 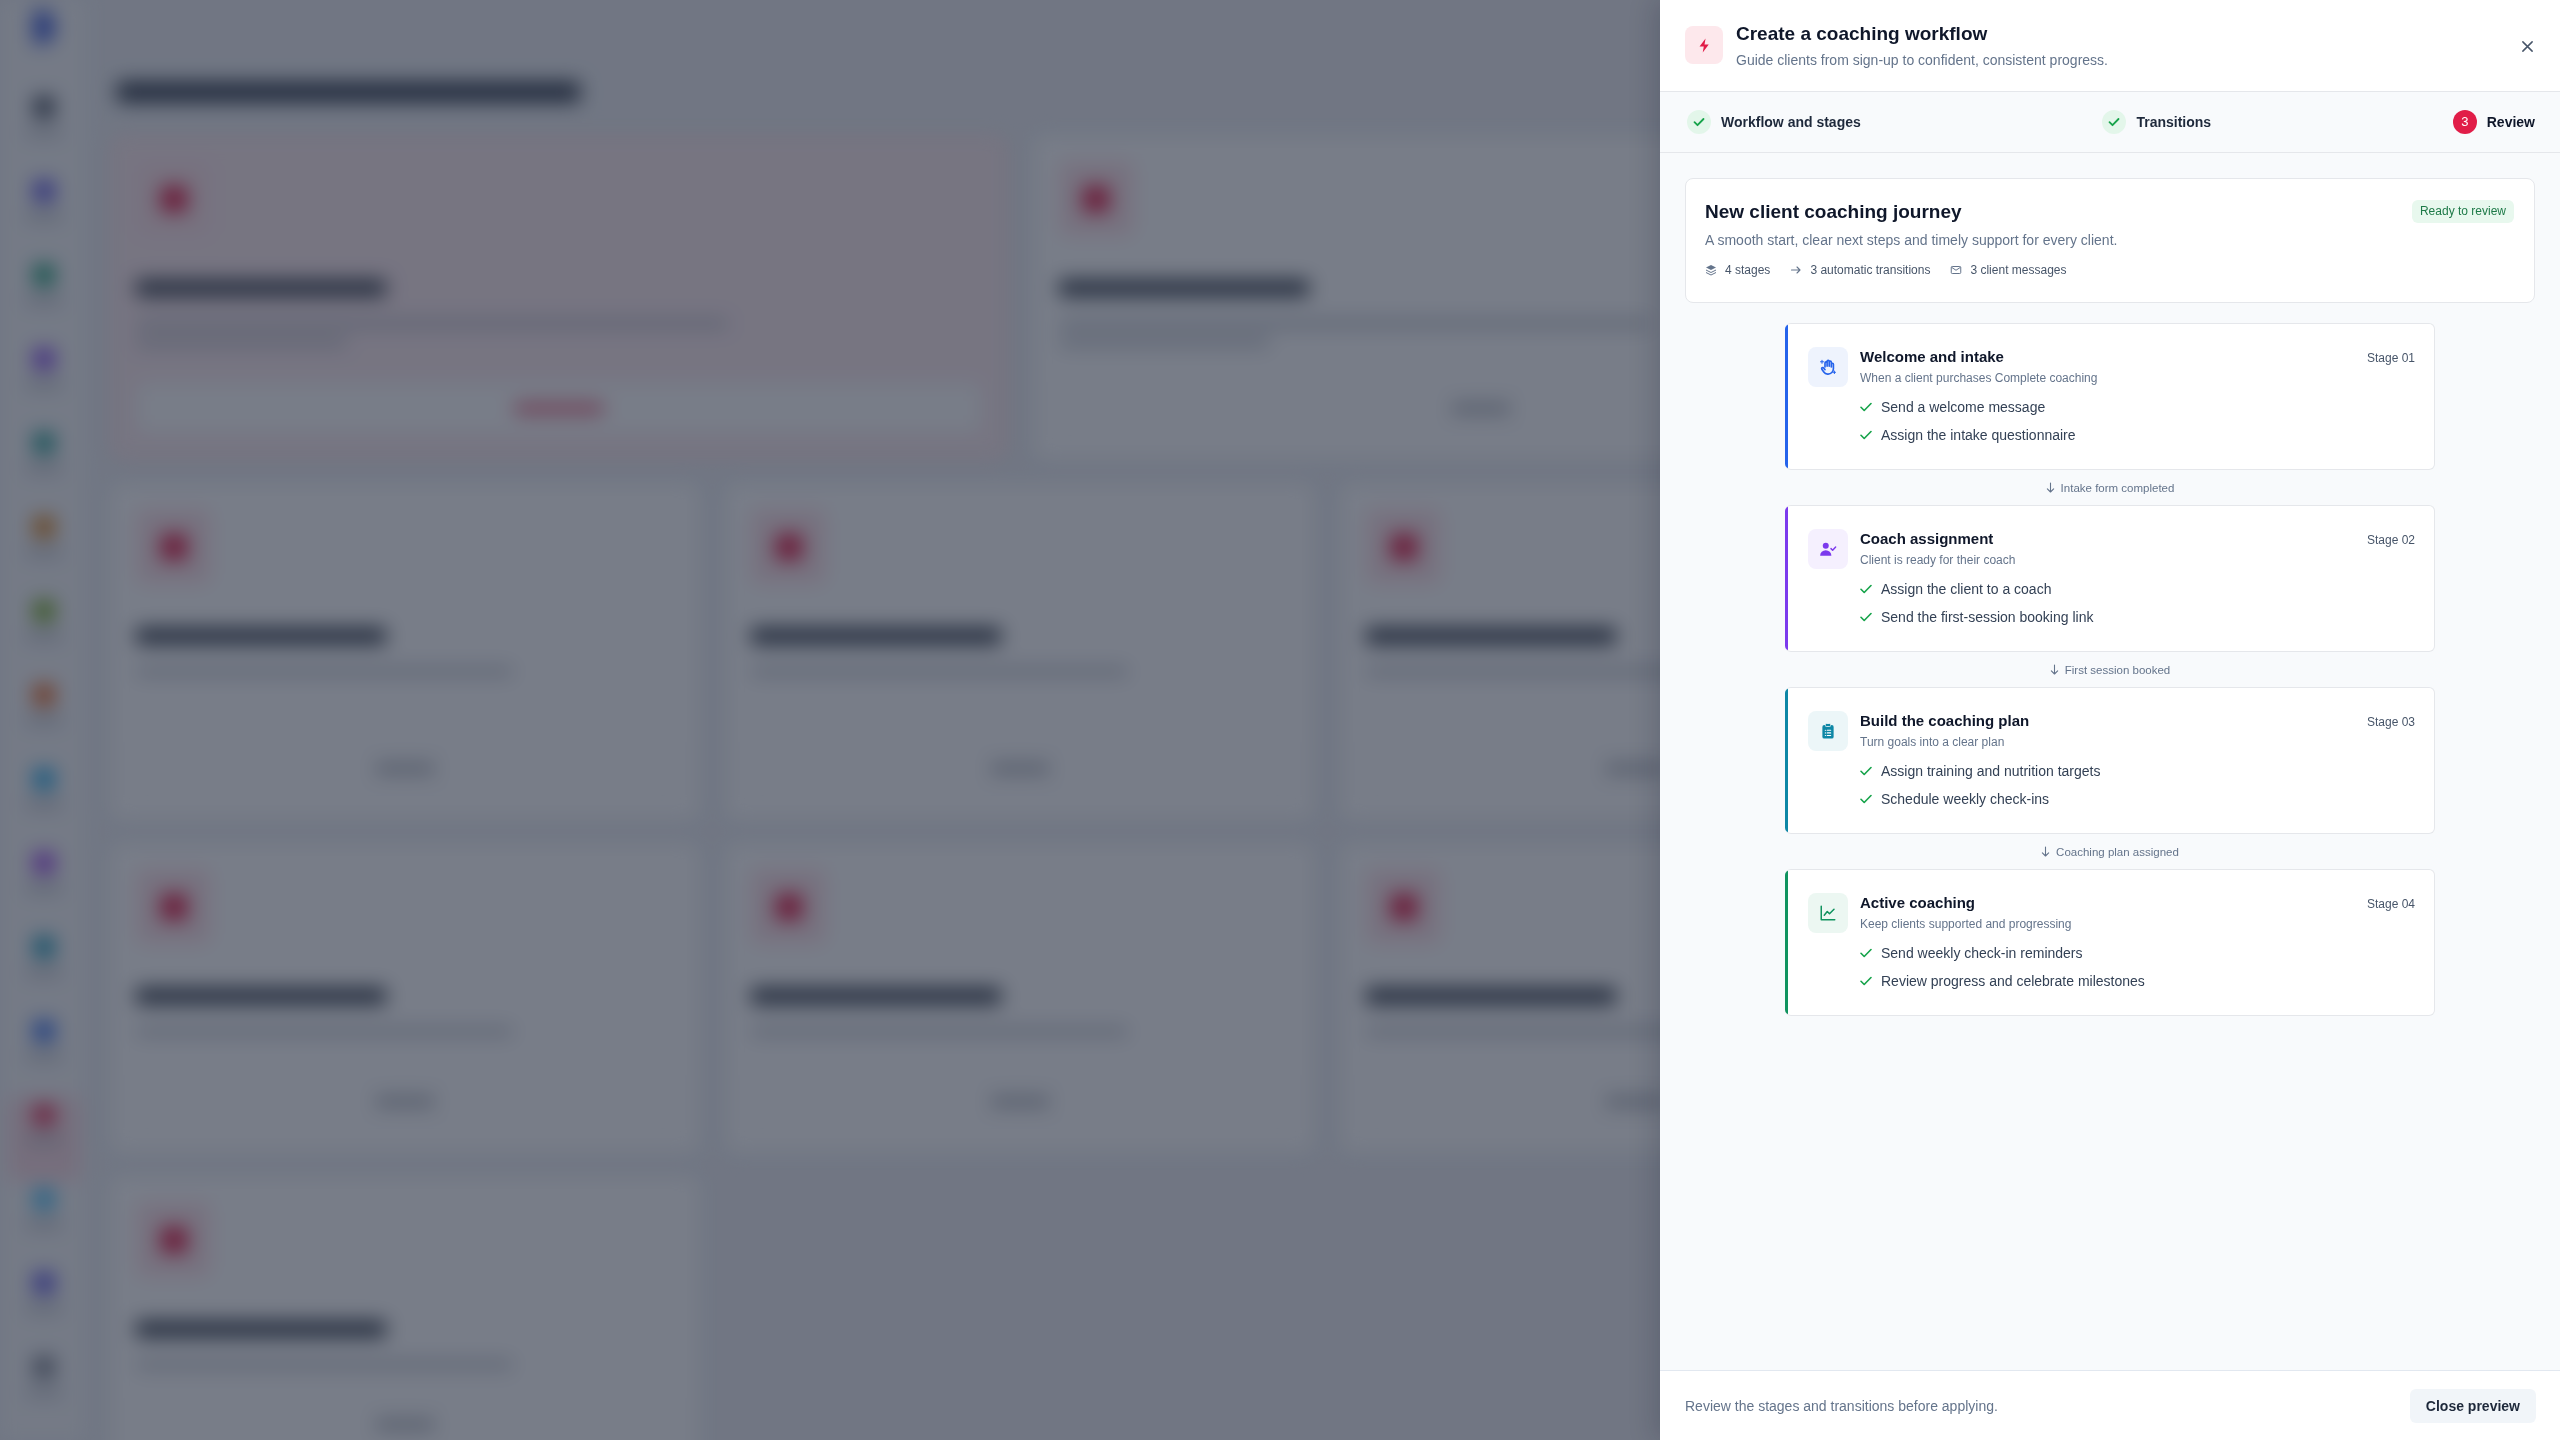 What do you see at coordinates (2174, 122) in the screenshot?
I see `step-label: Transitions` at bounding box center [2174, 122].